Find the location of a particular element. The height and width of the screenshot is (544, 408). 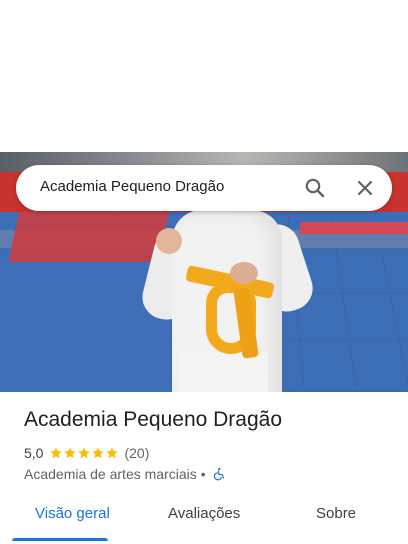

tab-overview: Visão geral is located at coordinates (72, 513).